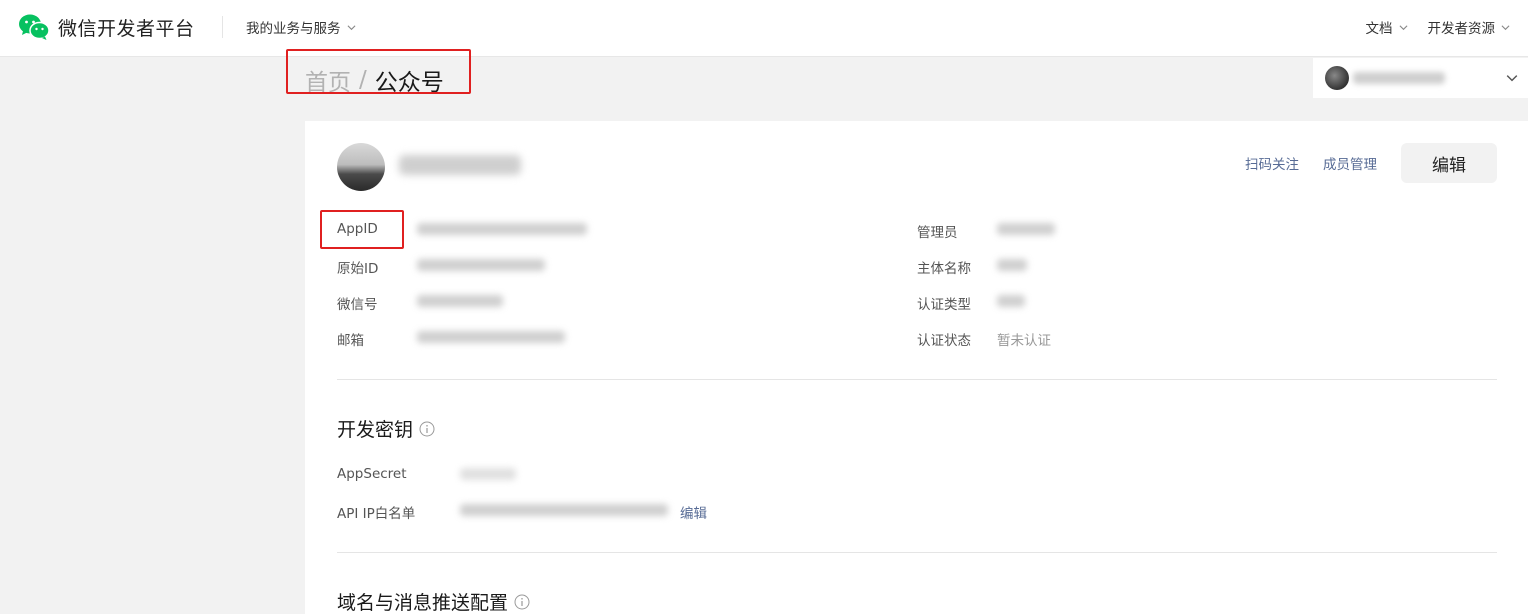 The height and width of the screenshot is (614, 1528). I want to click on nav-business-label: 我的业务与服务, so click(293, 29).